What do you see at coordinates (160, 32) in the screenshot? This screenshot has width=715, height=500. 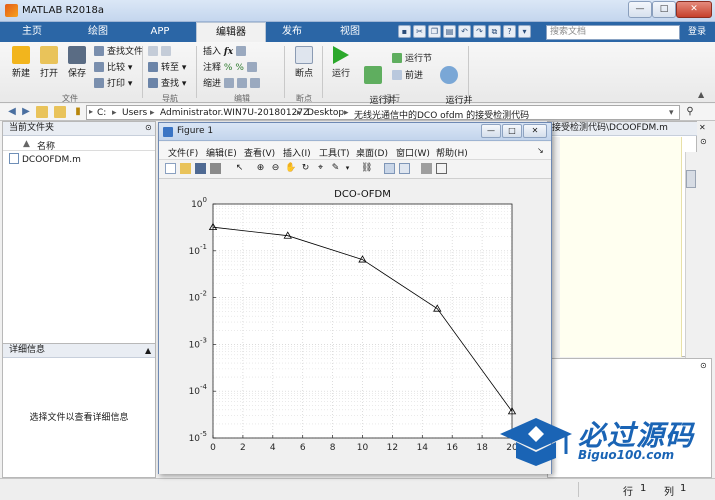 I see `tab-apps: APP` at bounding box center [160, 32].